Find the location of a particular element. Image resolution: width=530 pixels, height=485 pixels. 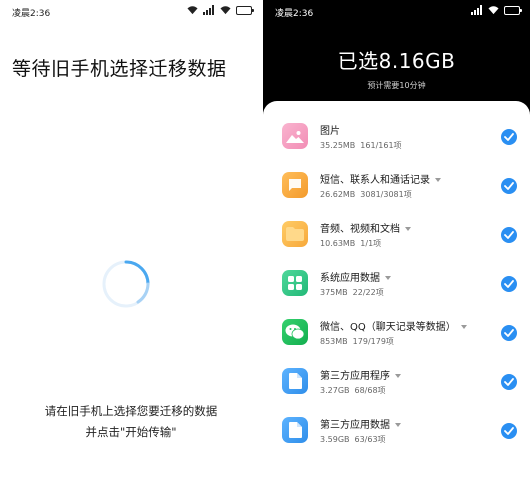

item-name: 音频、视频和文档 is located at coordinates (365, 227).